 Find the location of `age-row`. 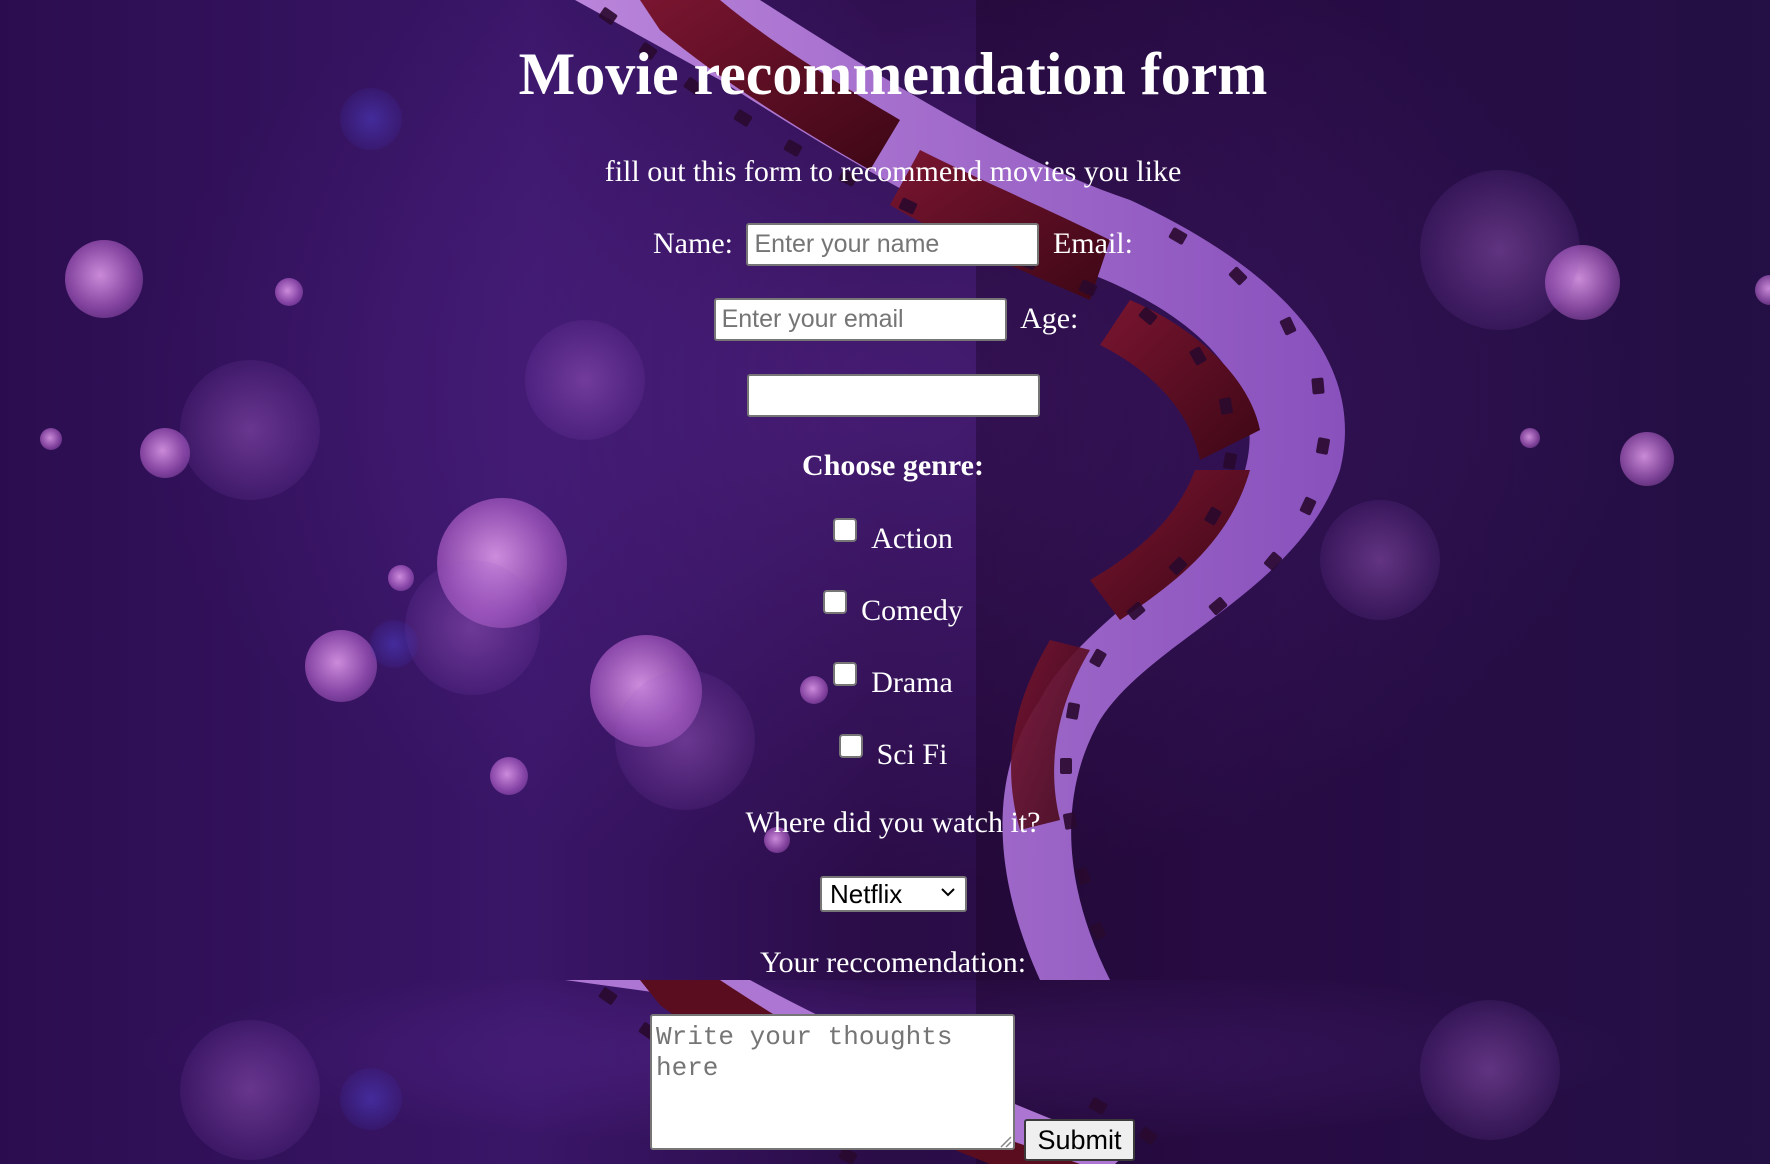

age-row is located at coordinates (885, 395).